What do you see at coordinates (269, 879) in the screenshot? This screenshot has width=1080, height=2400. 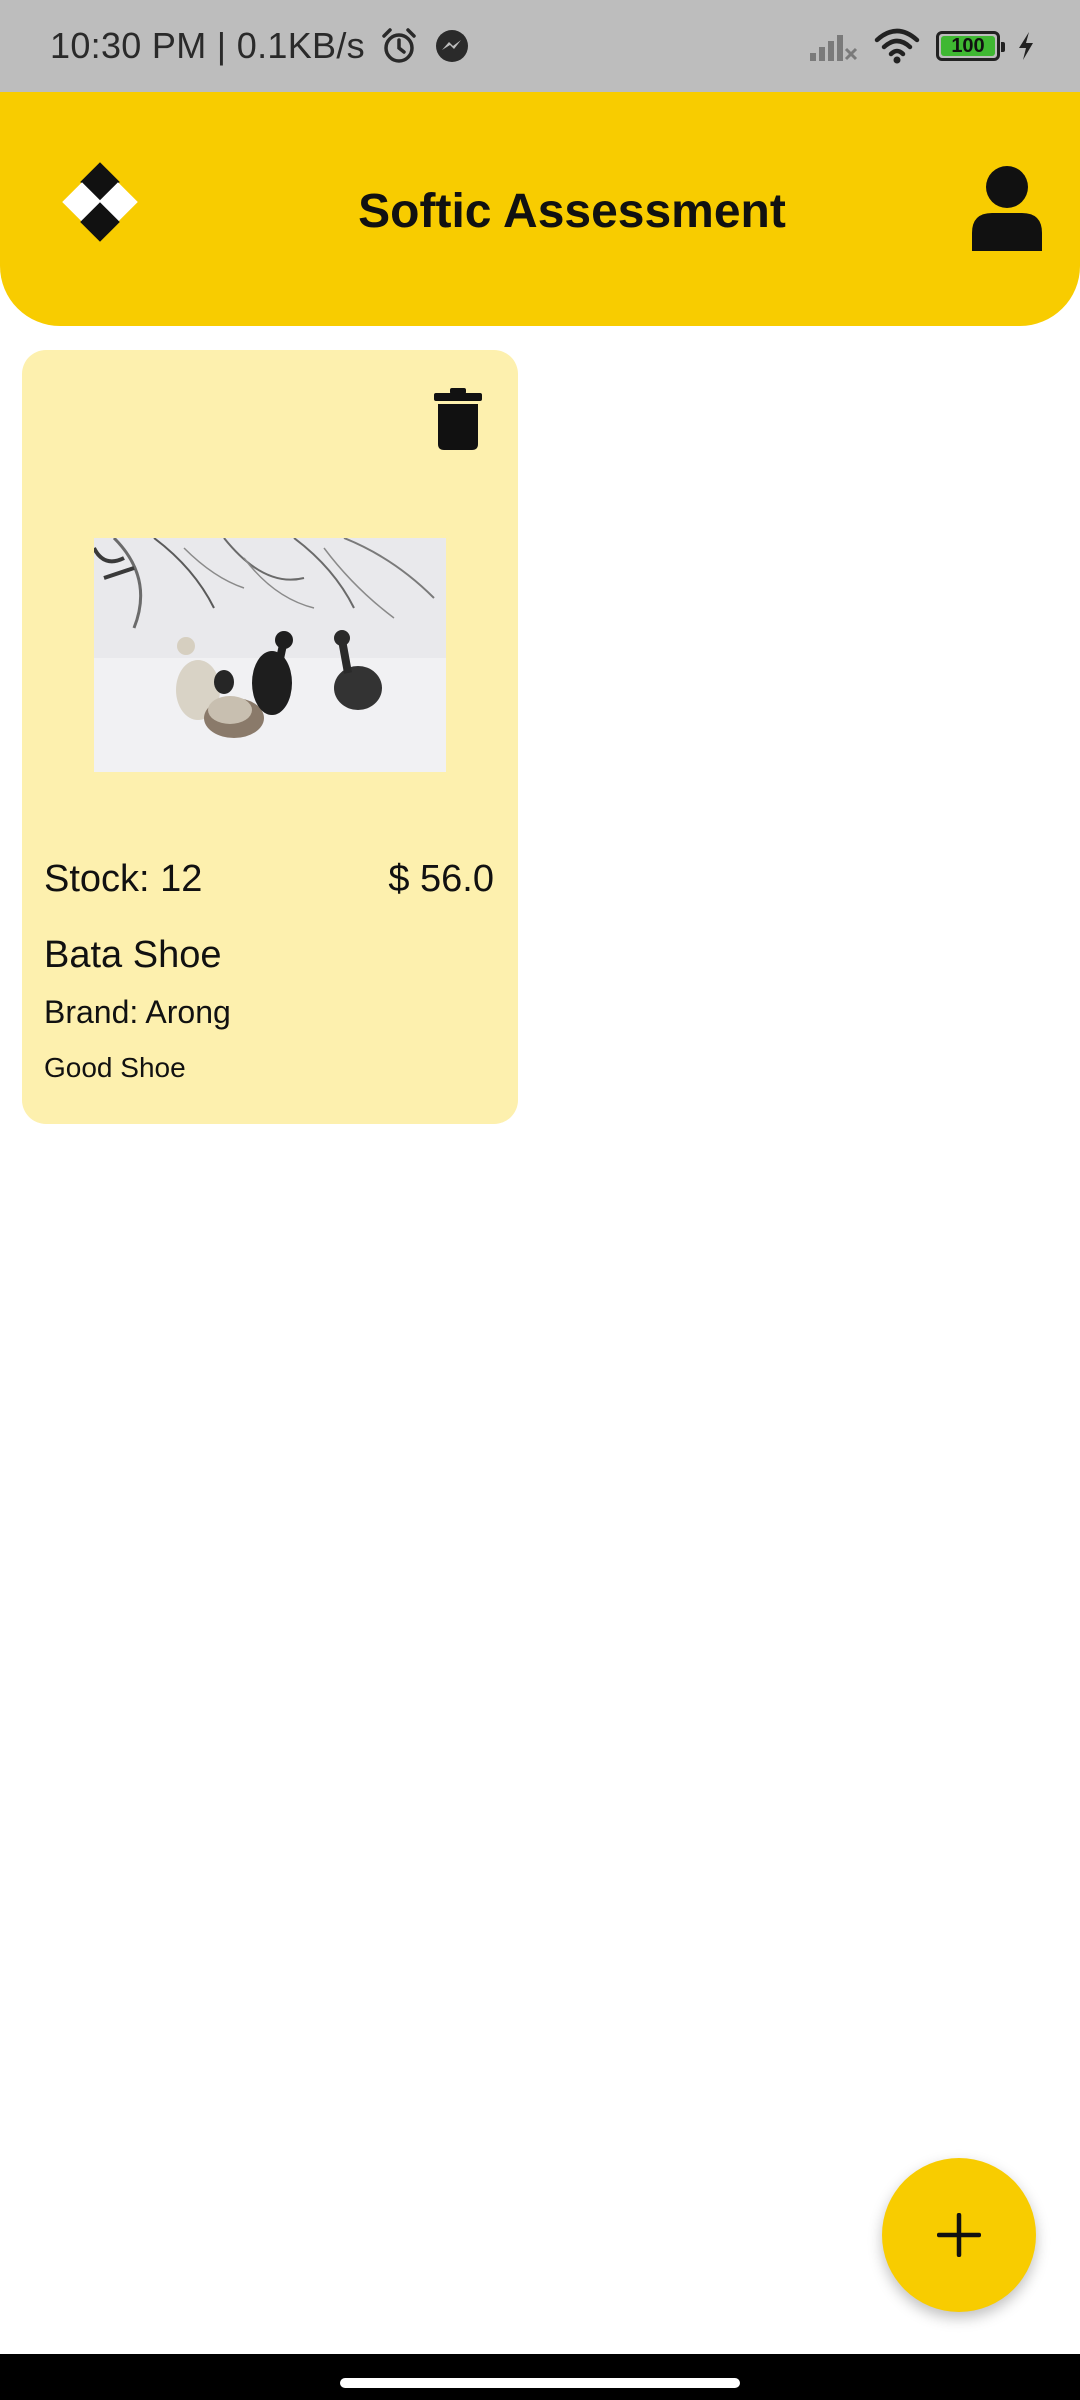 I see `stock-price-row: Stock: 12 $ 56.0` at bounding box center [269, 879].